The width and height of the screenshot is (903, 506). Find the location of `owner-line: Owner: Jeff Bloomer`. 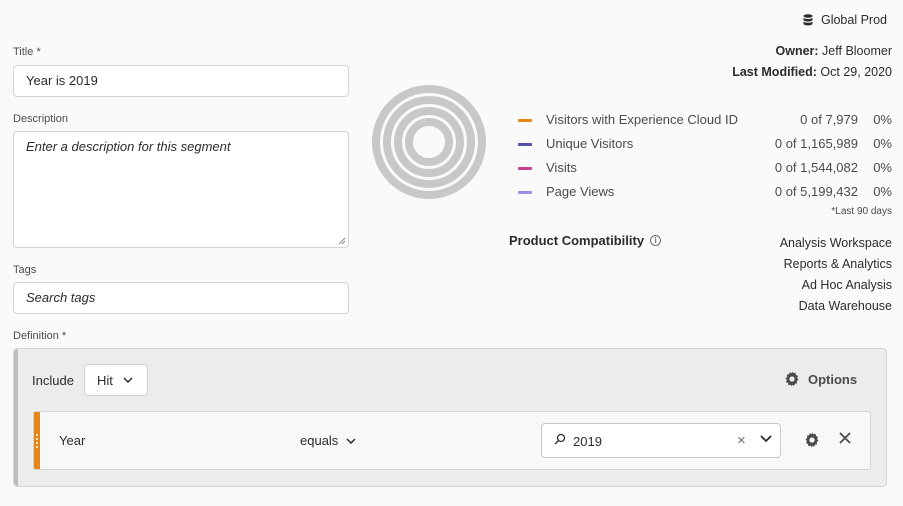

owner-line: Owner: Jeff Bloomer is located at coordinates (834, 51).